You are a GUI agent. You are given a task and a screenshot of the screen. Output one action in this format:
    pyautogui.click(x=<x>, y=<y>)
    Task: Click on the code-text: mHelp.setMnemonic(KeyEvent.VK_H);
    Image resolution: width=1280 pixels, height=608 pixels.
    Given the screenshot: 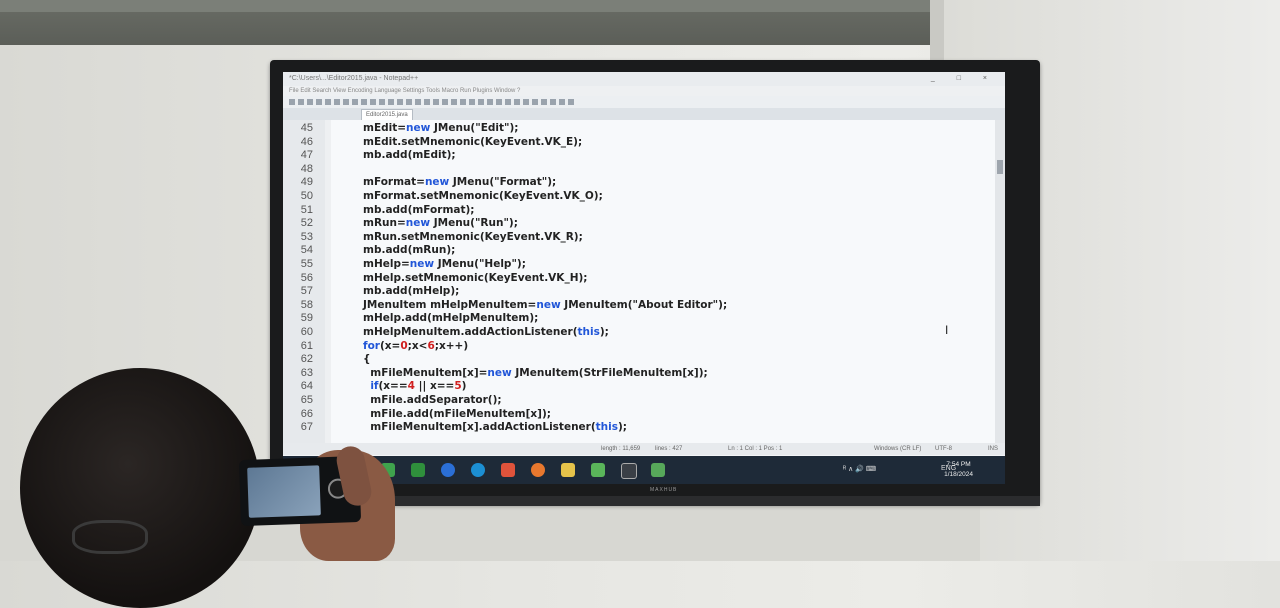 What is the action you would take?
    pyautogui.click(x=475, y=279)
    